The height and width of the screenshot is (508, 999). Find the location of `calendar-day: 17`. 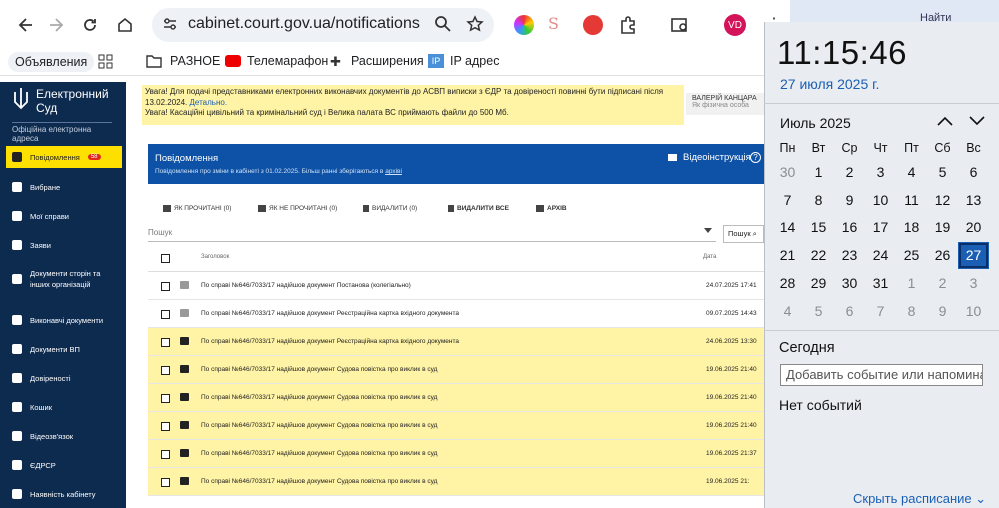

calendar-day: 17 is located at coordinates (880, 227).